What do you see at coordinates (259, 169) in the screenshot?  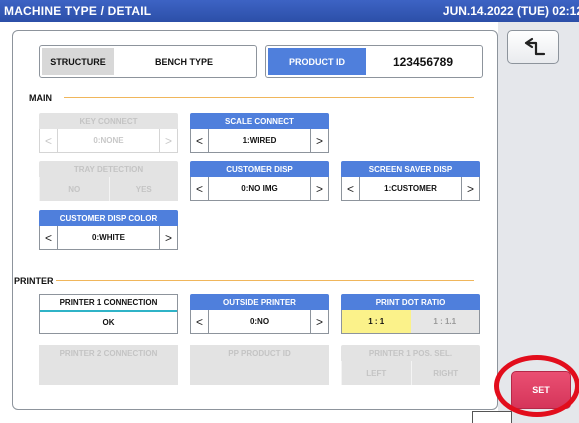 I see `customer-disp-label: CUSTOMER DISP` at bounding box center [259, 169].